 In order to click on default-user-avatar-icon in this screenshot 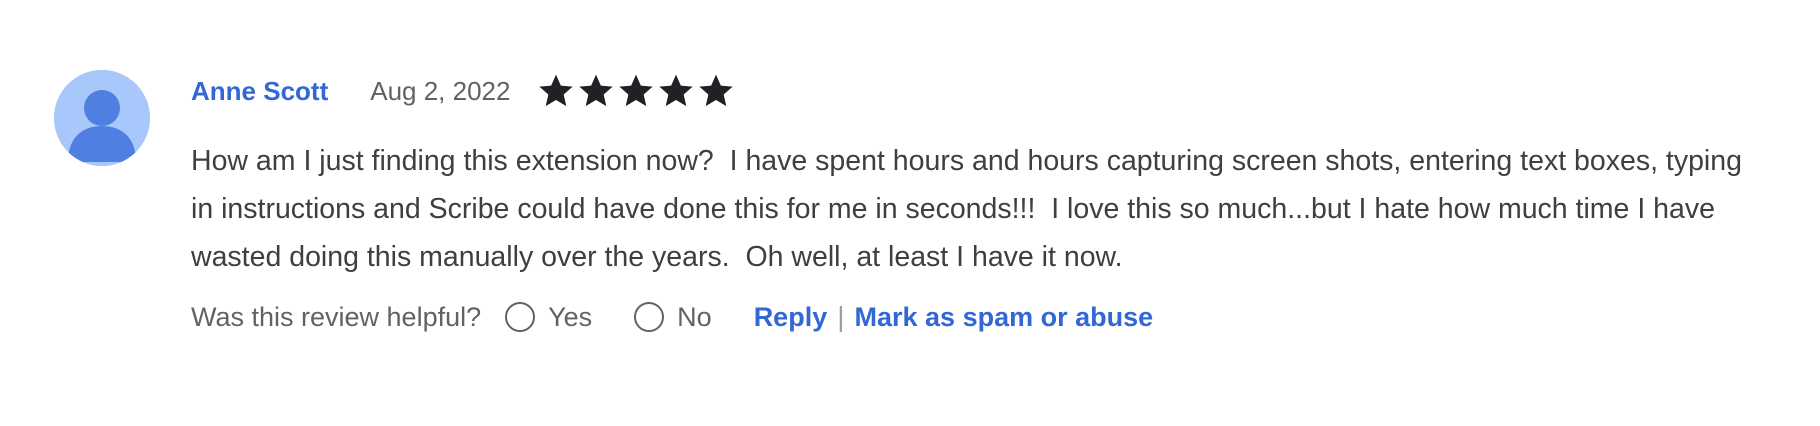, I will do `click(102, 118)`.